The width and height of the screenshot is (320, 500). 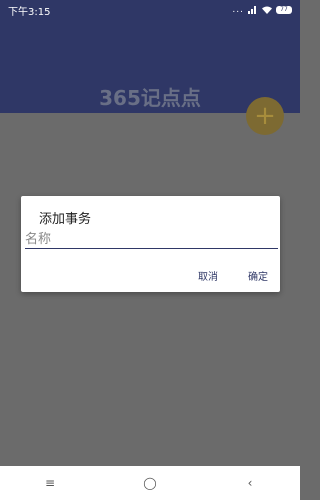 What do you see at coordinates (284, 10) in the screenshot?
I see `battery-icon: 77` at bounding box center [284, 10].